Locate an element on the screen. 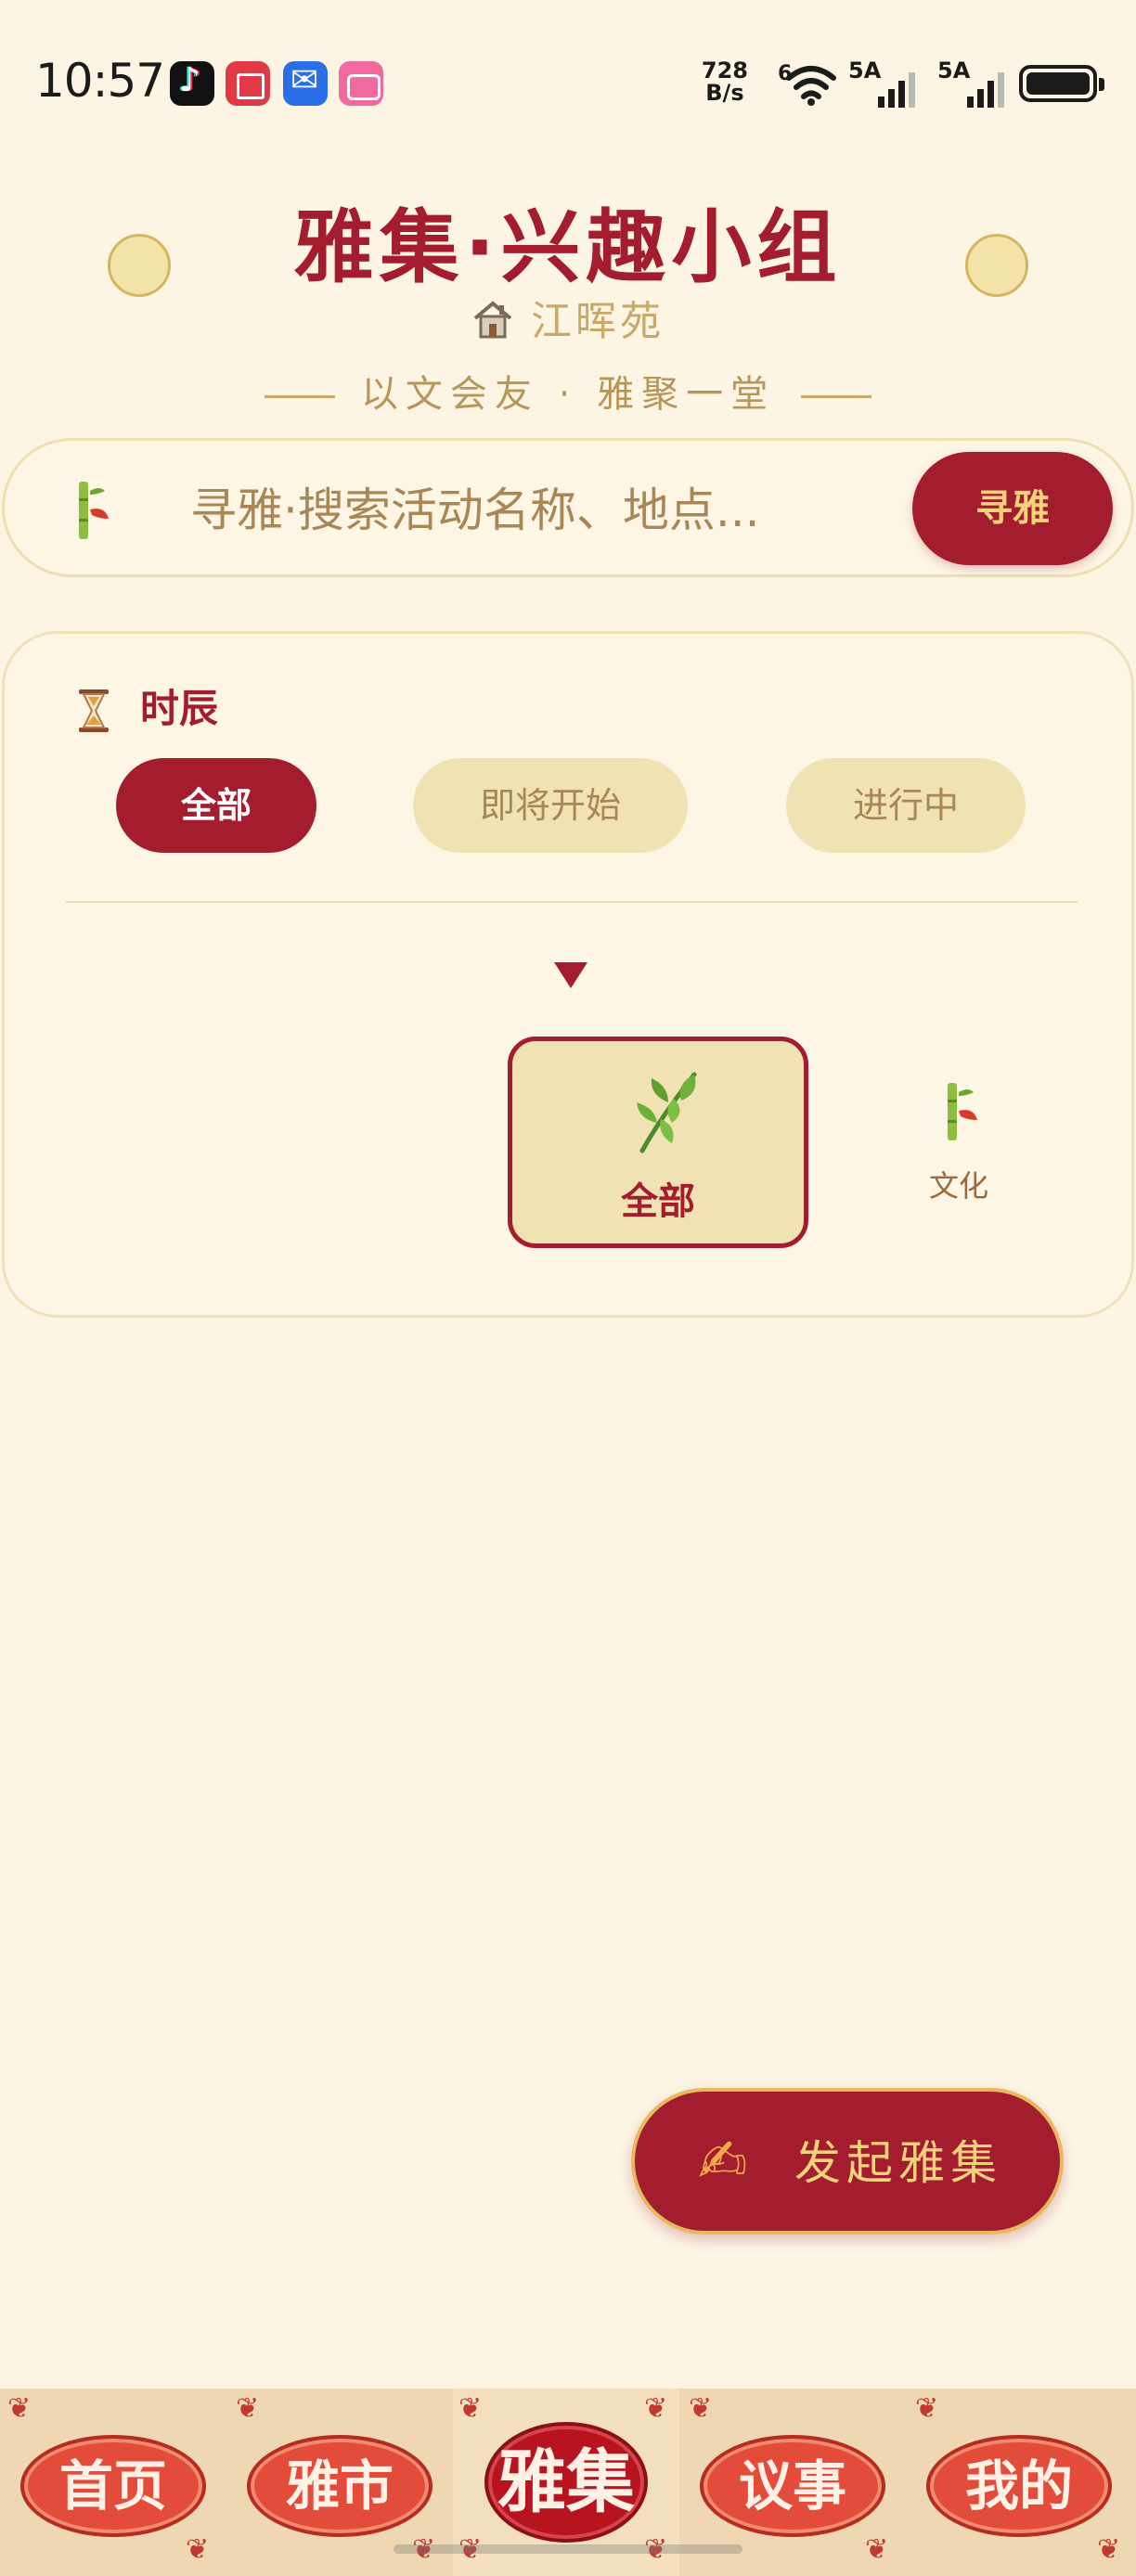 This screenshot has height=2576, width=1136. writing-hand-icon: ✍ is located at coordinates (723, 2162).